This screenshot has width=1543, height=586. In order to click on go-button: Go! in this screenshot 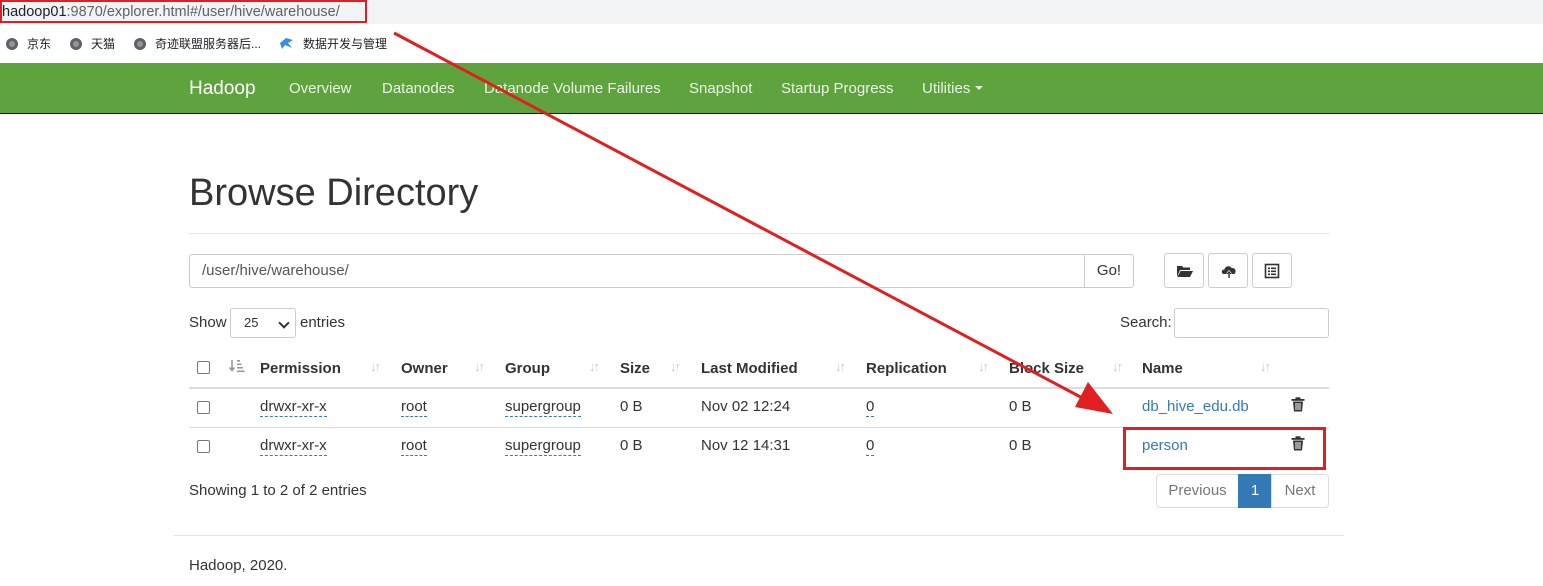, I will do `click(1109, 271)`.